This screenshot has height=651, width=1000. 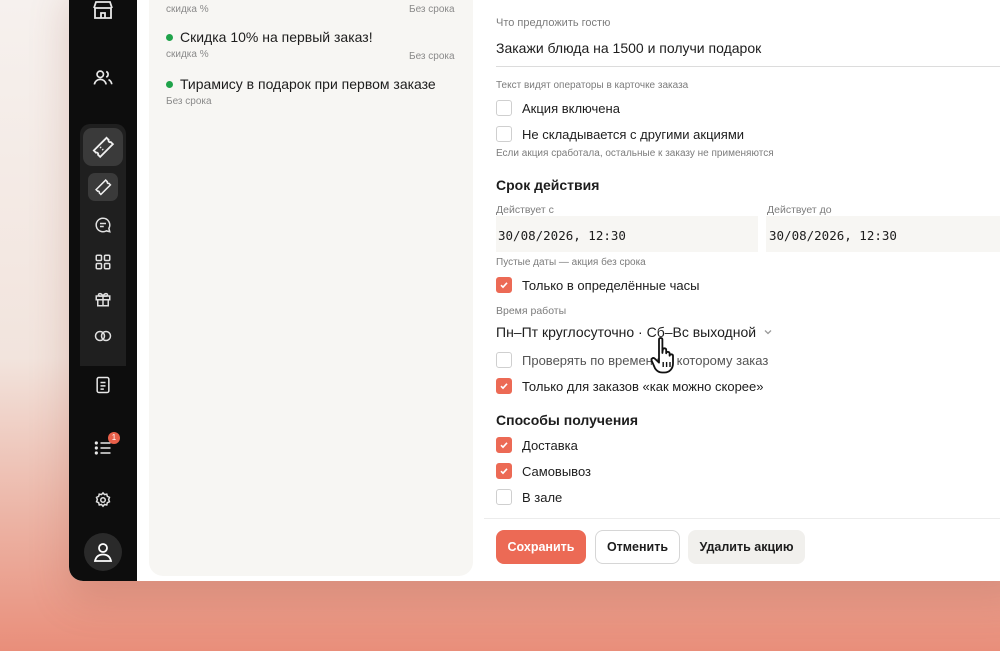 I want to click on check-time-checkbox: Проверять по времени, к которому заказ, so click(x=632, y=360).